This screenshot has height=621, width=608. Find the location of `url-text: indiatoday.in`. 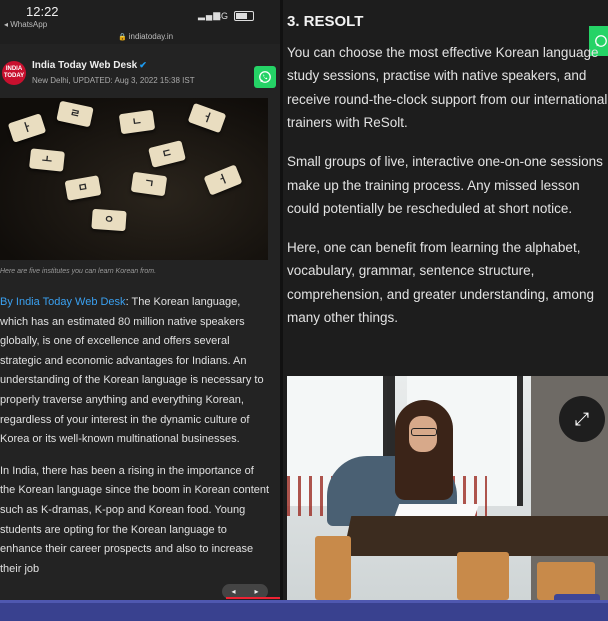

url-text: indiatoday.in is located at coordinates (151, 36).